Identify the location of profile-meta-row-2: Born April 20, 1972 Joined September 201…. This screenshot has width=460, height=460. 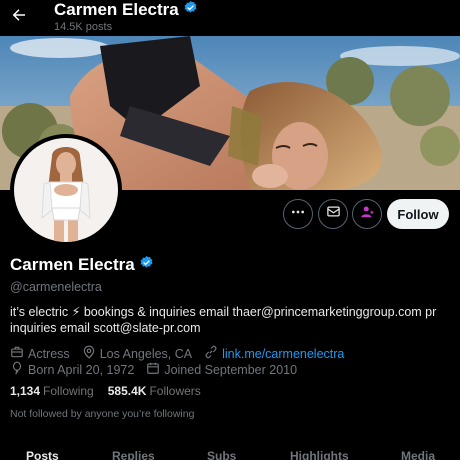
(159, 369).